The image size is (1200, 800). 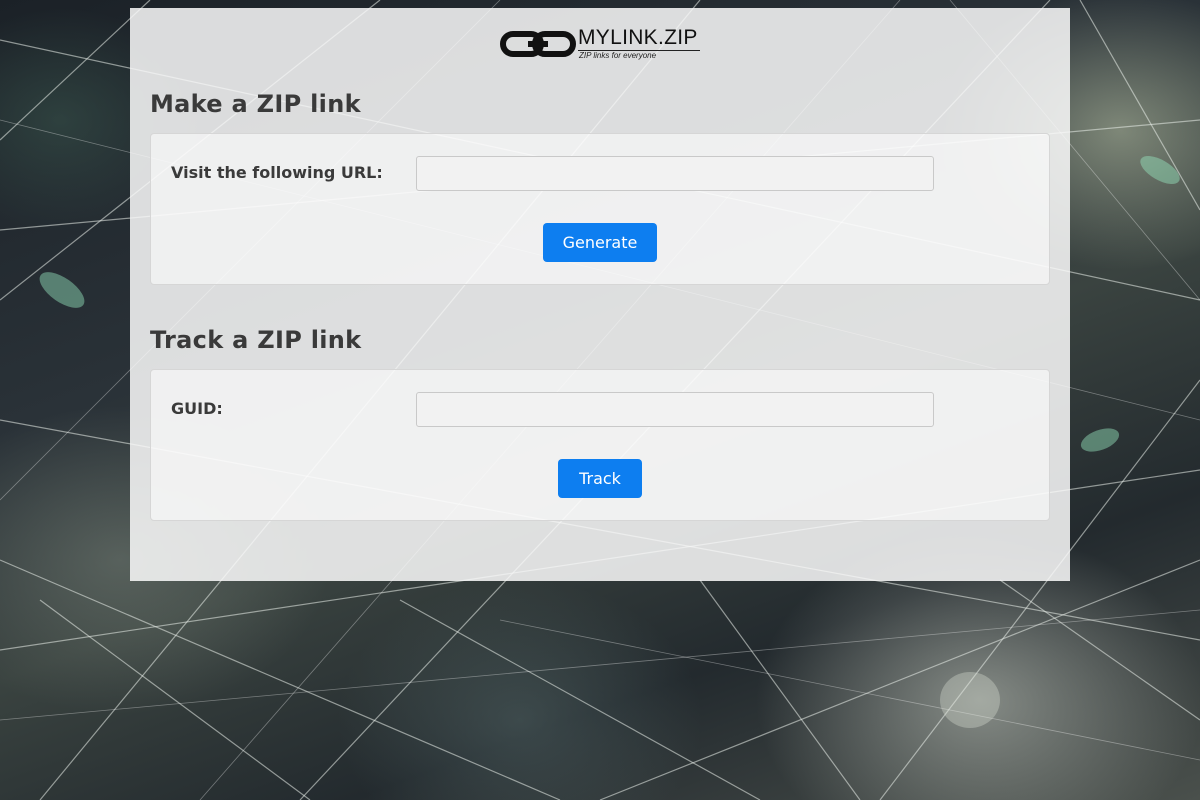 I want to click on logo-name: MYLINK.ZIP, so click(x=638, y=37).